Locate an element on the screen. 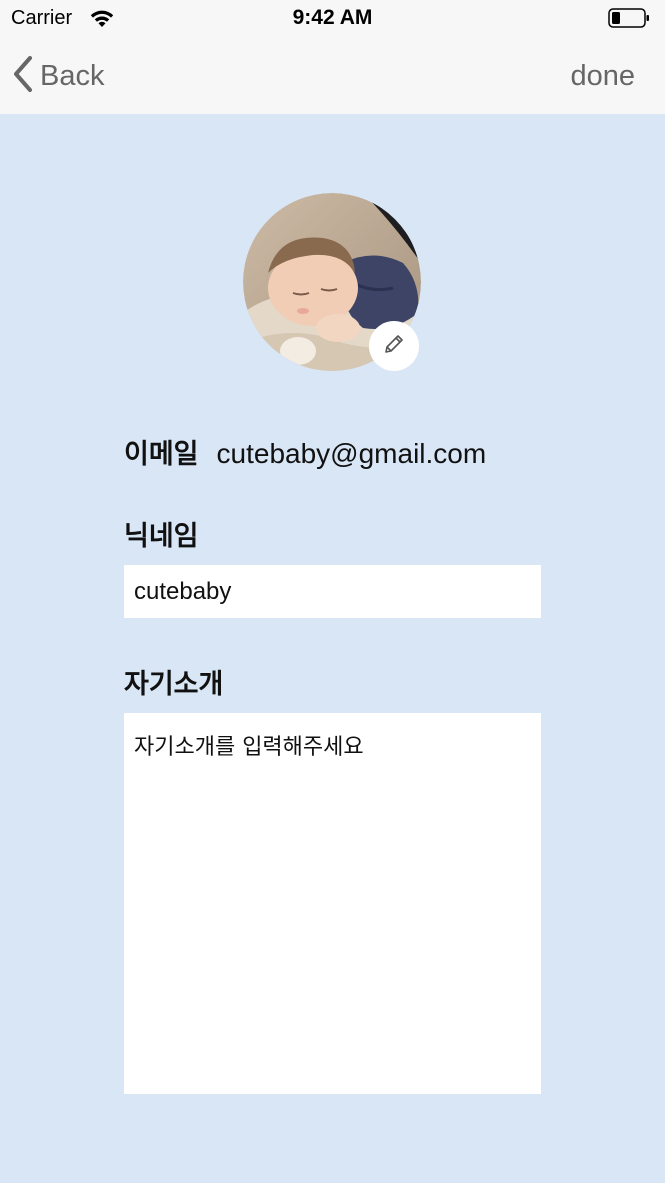  nickname-input is located at coordinates (332, 591).